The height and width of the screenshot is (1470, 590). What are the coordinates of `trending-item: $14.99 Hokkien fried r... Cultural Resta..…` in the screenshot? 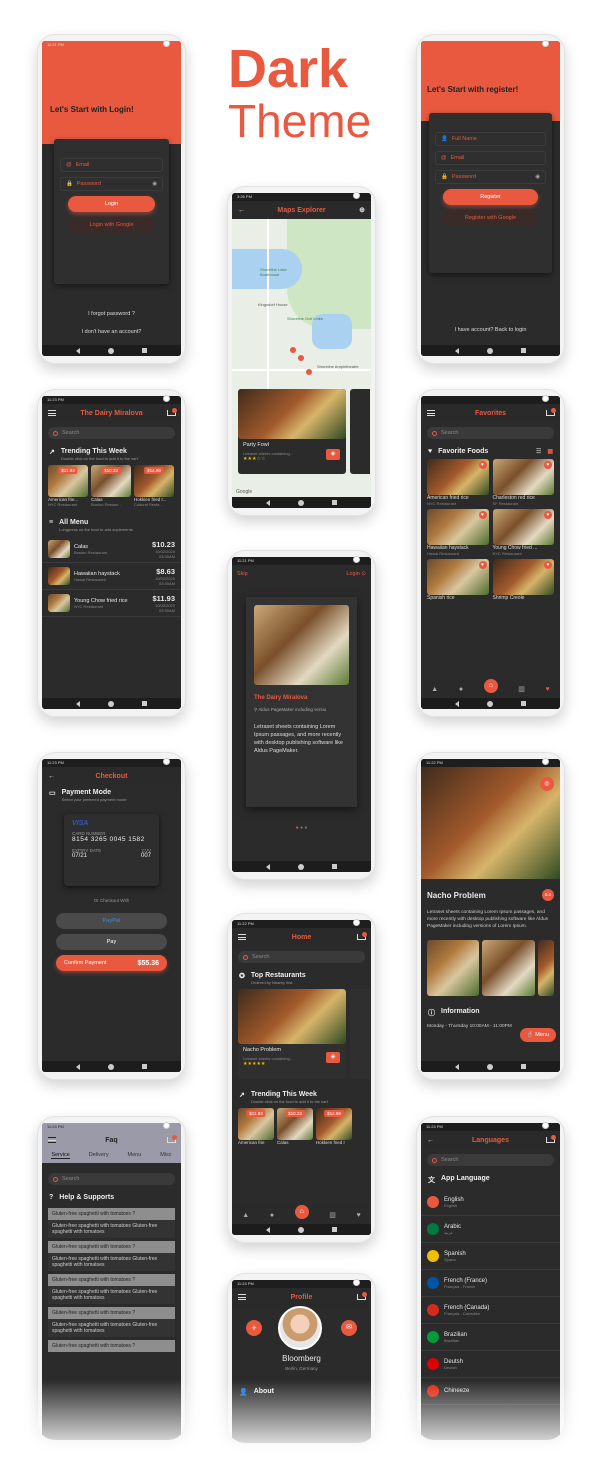 It's located at (154, 486).